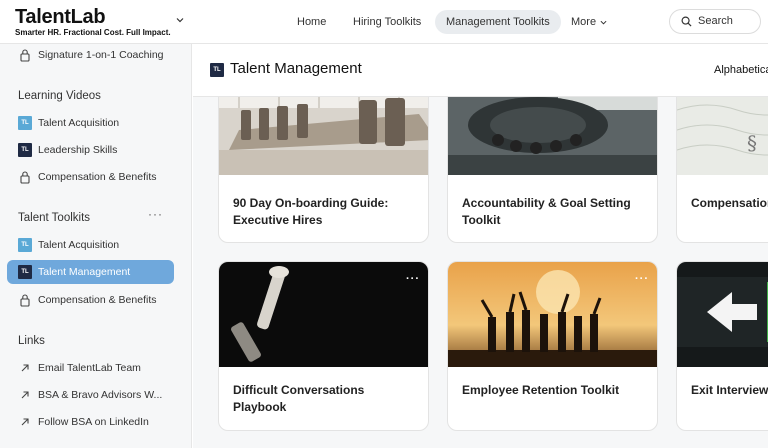  I want to click on nav-hiring-toolkits: Hiring Toolkits, so click(387, 22).